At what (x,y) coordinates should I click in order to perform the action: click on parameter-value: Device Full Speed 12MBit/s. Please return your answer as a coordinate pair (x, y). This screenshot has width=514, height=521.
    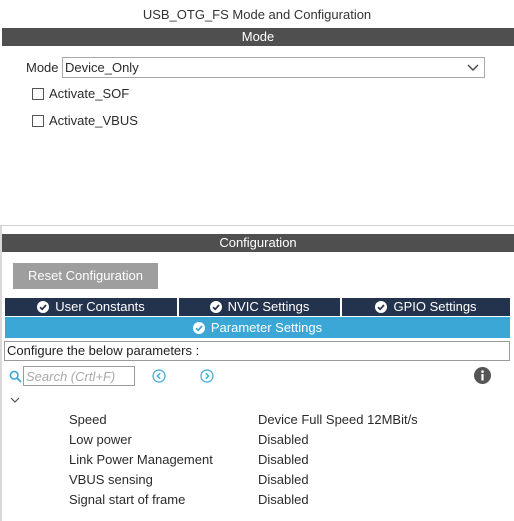
    Looking at the image, I should click on (338, 420).